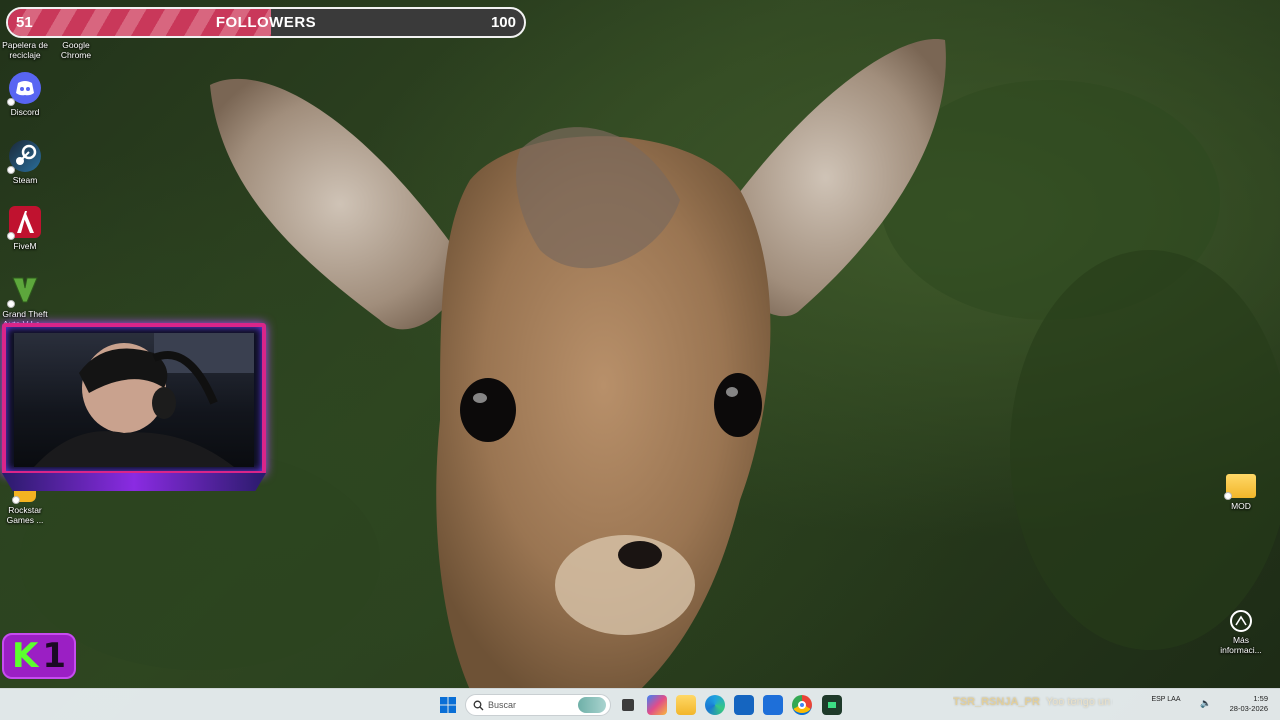  Describe the element at coordinates (24, 157) in the screenshot. I see `steam-icon` at that location.